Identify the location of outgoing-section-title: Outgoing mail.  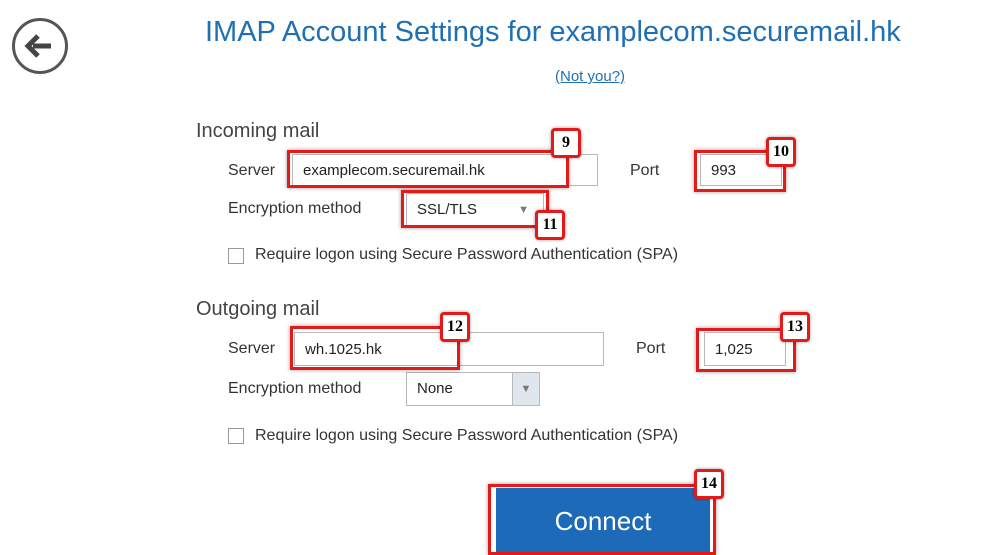
(258, 309).